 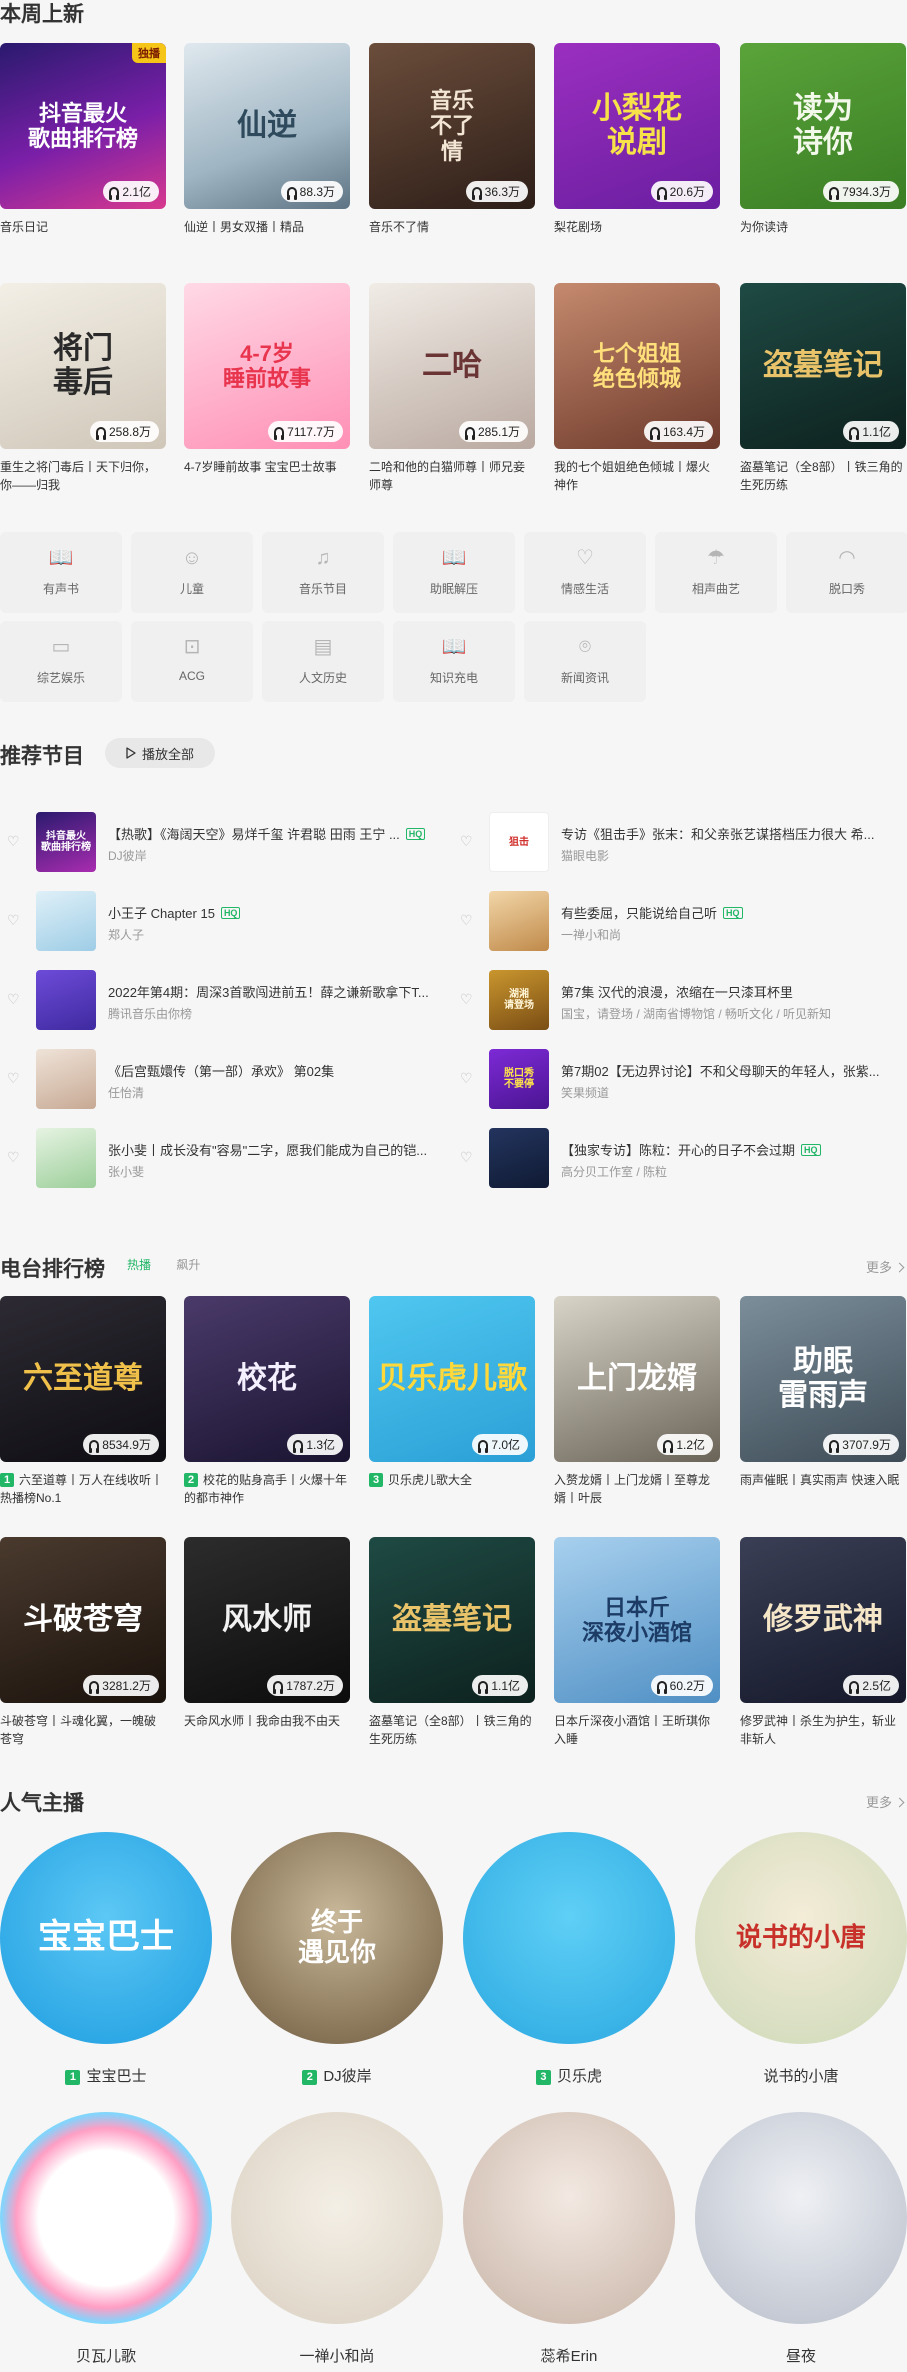 I want to click on recommend-item: ♡ 张小斐丨成长没有"容易"二字，愿我们能成为自己的铠... 张小斐, so click(x=225, y=1158).